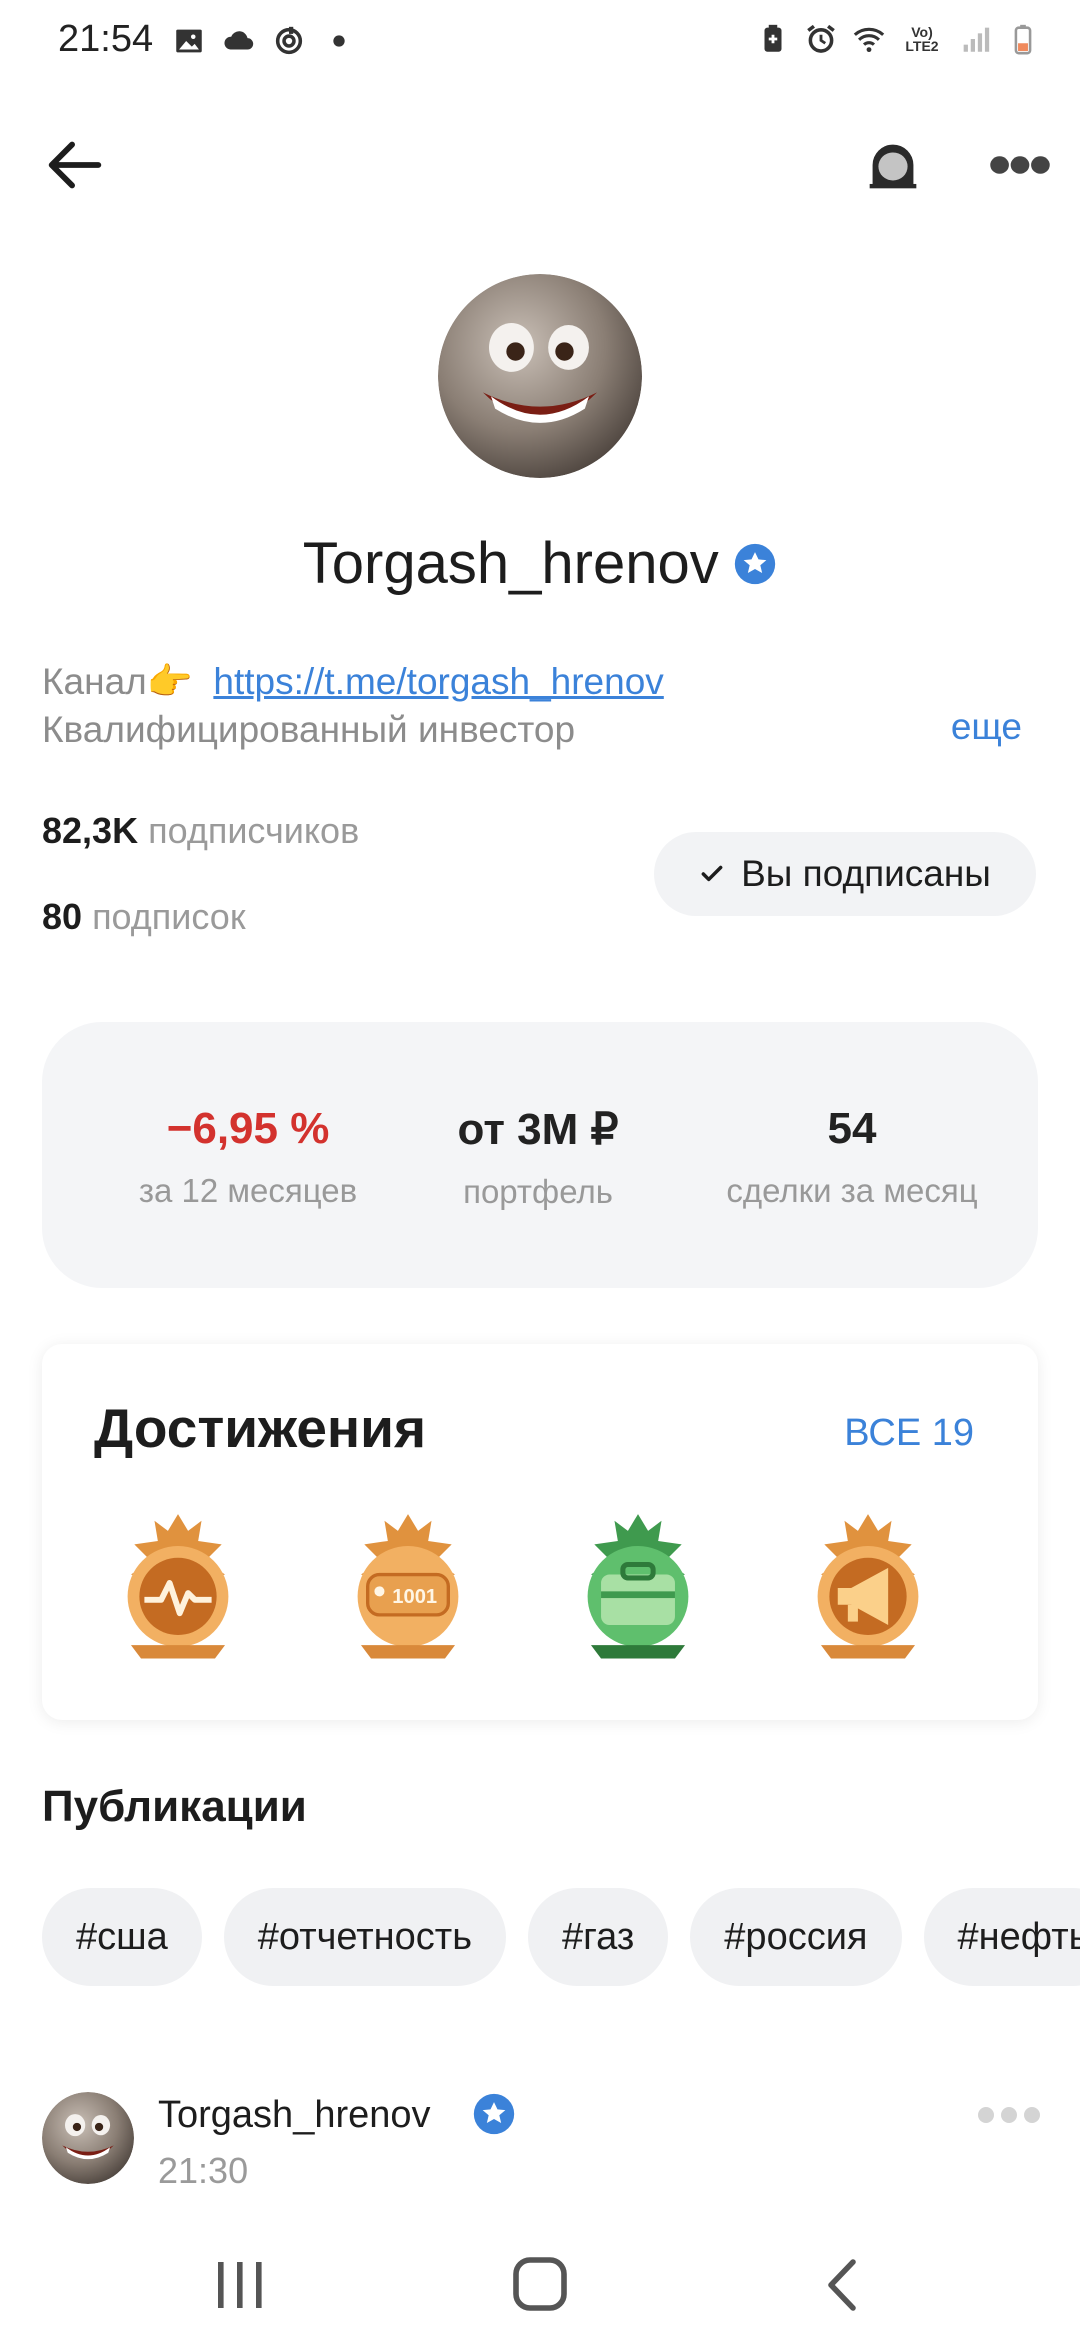 The height and width of the screenshot is (2340, 1080). Describe the element at coordinates (540, 155) in the screenshot. I see `app-bar` at that location.